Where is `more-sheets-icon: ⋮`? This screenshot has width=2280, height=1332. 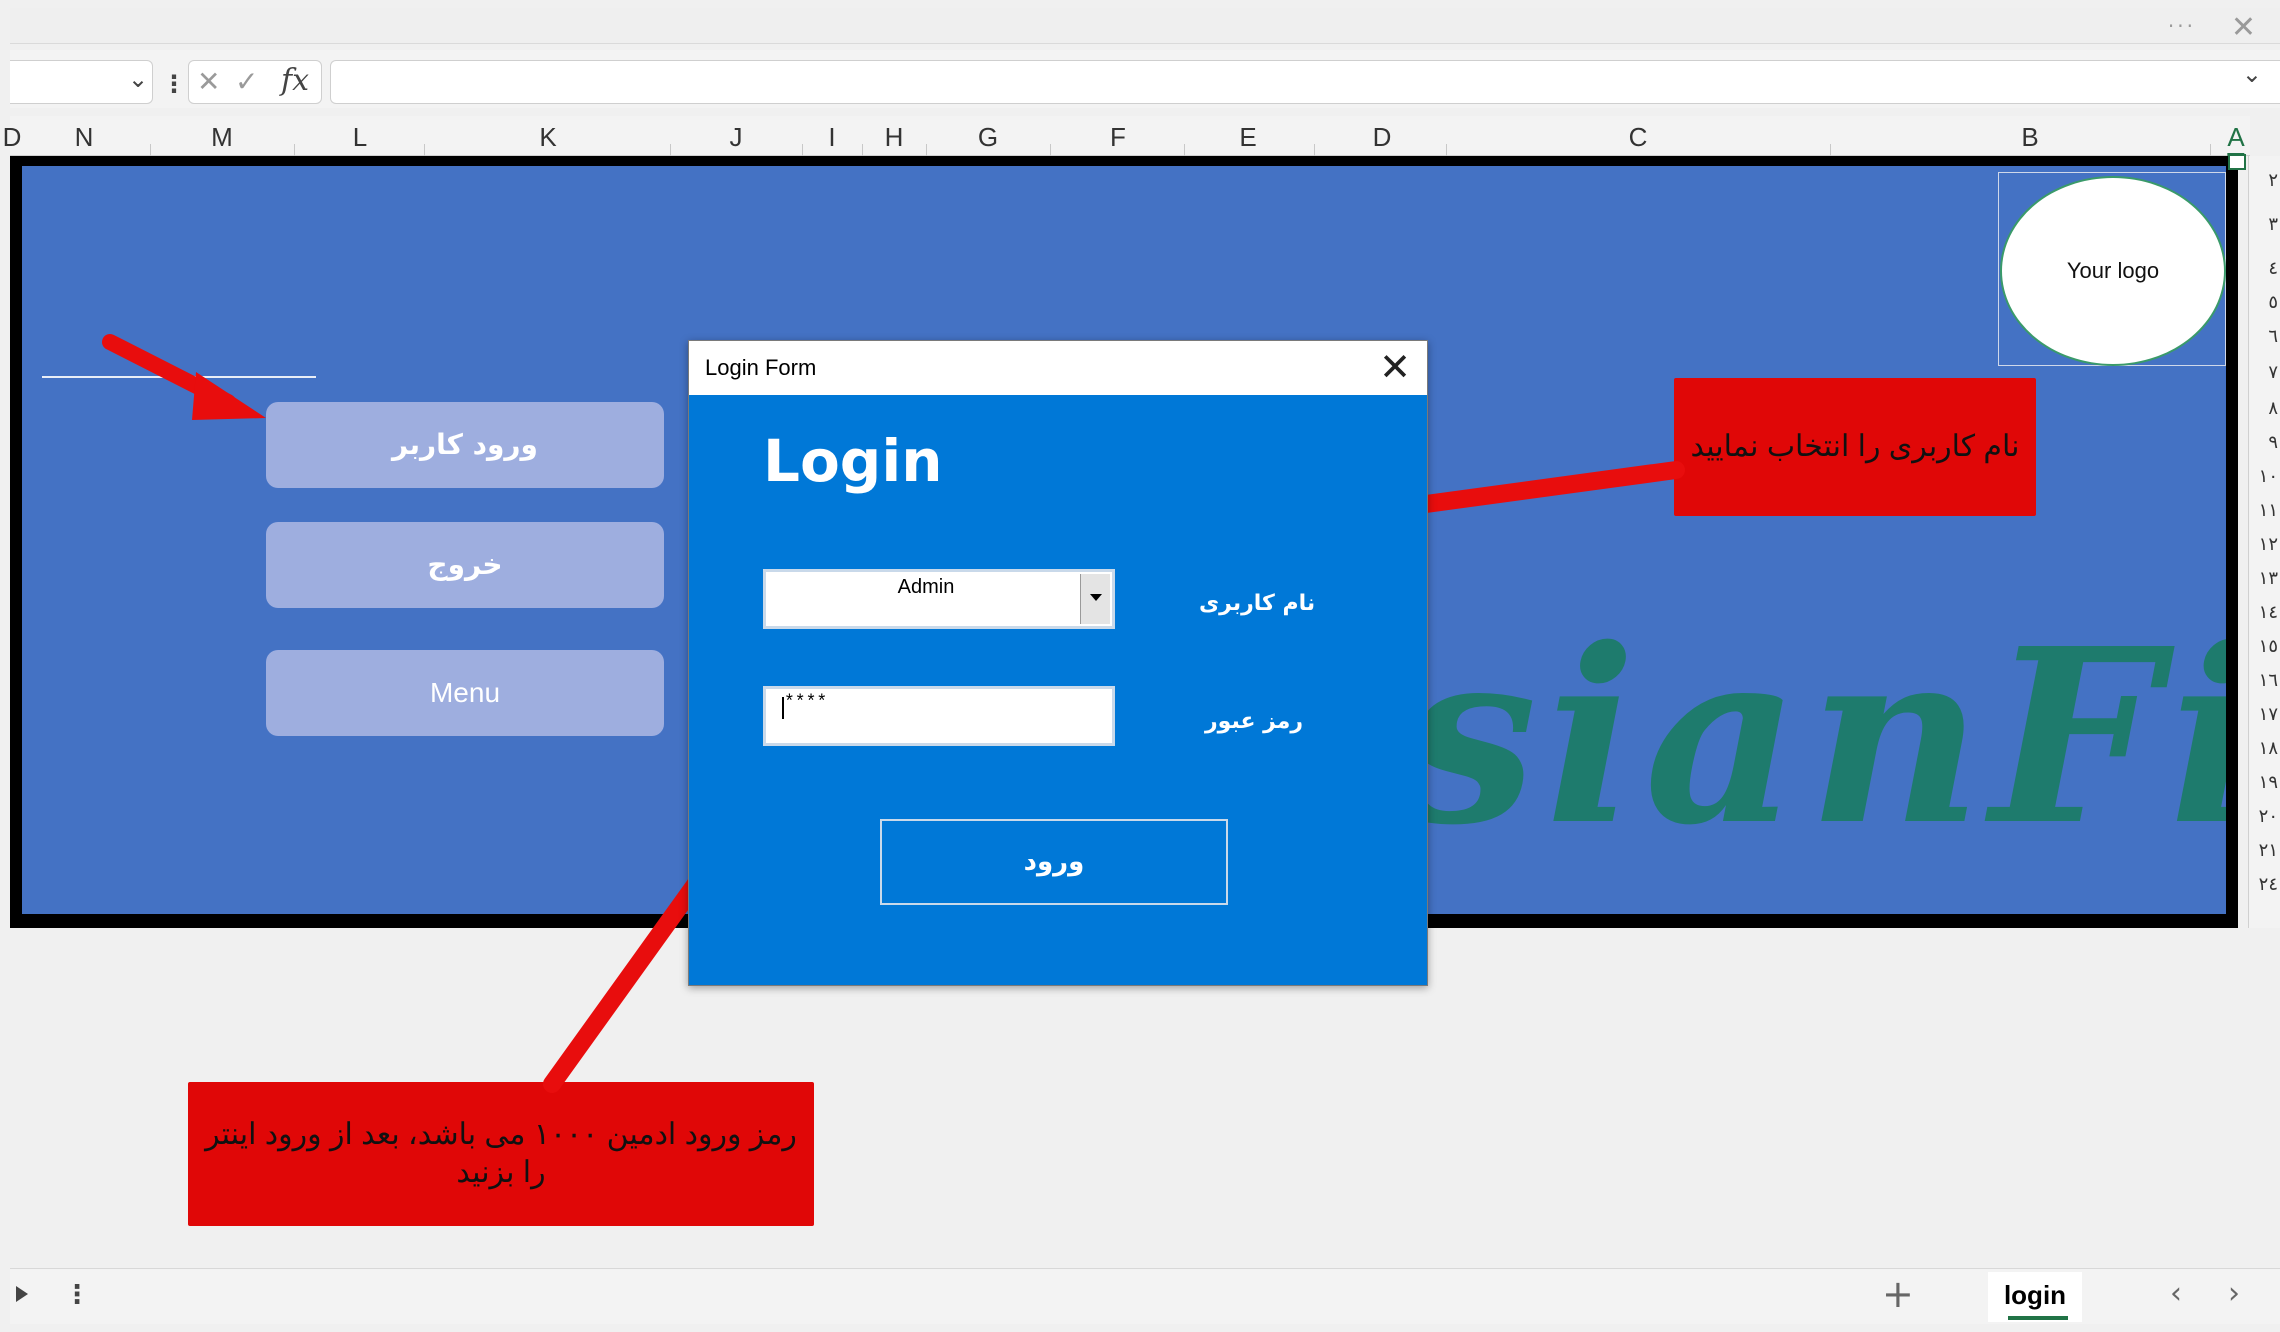 more-sheets-icon: ⋮ is located at coordinates (77, 1295).